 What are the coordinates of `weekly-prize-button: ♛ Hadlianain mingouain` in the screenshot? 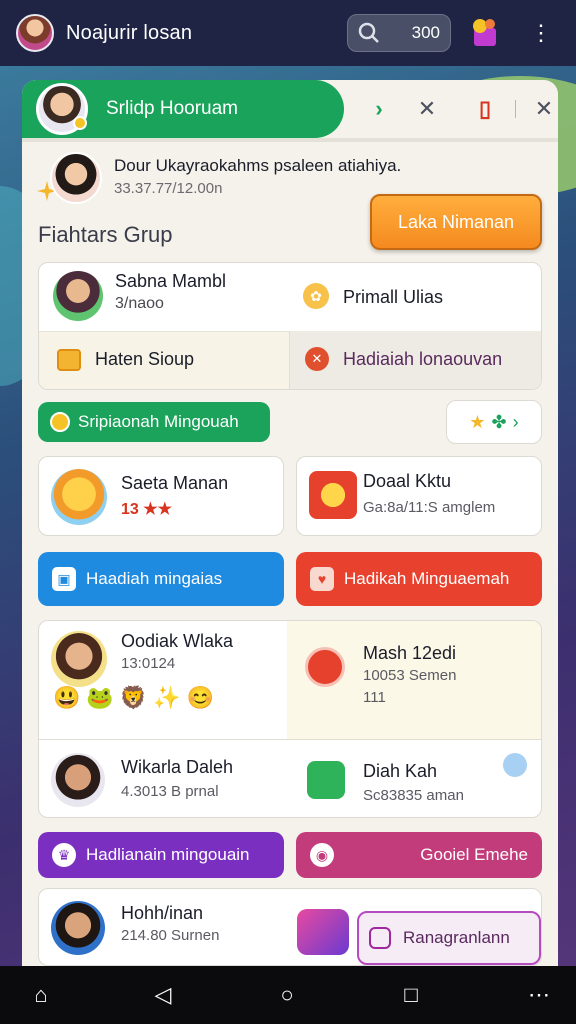 It's located at (161, 855).